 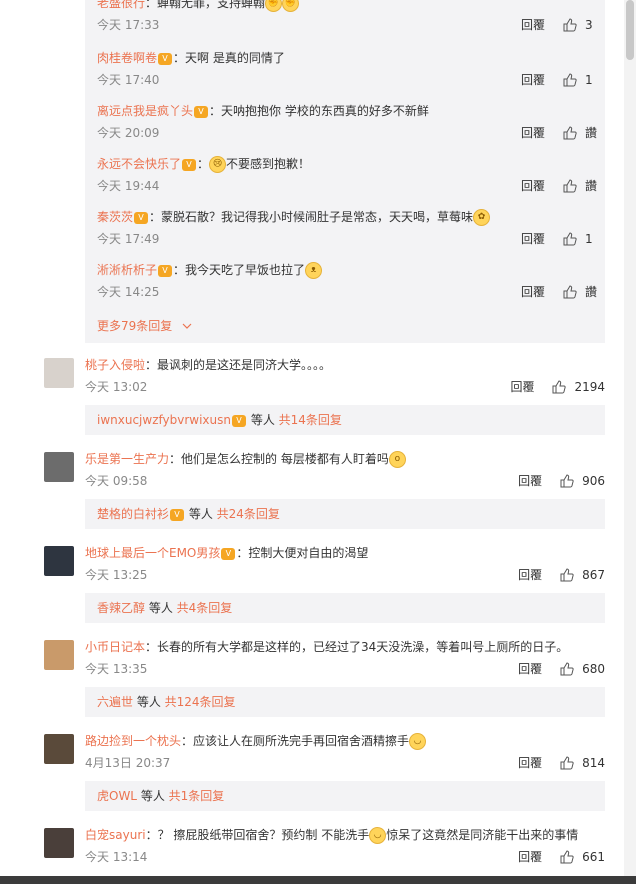 What do you see at coordinates (133, 741) in the screenshot?
I see `comment-author: 路边捡到一个枕头` at bounding box center [133, 741].